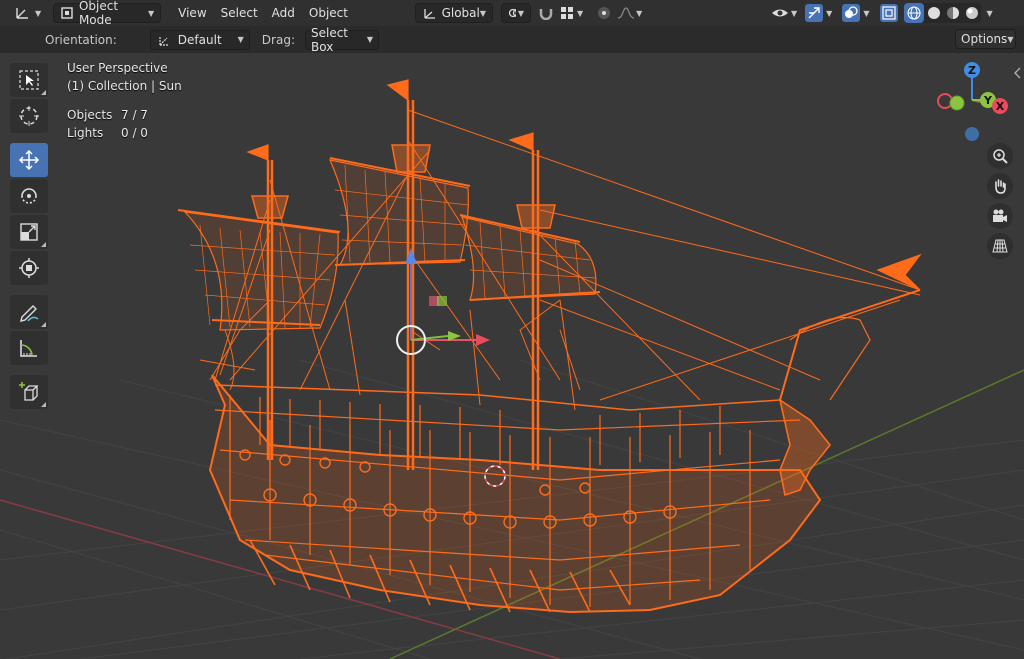 The width and height of the screenshot is (1024, 659). What do you see at coordinates (134, 133) in the screenshot?
I see `stat-lights-value: 0 / 0` at bounding box center [134, 133].